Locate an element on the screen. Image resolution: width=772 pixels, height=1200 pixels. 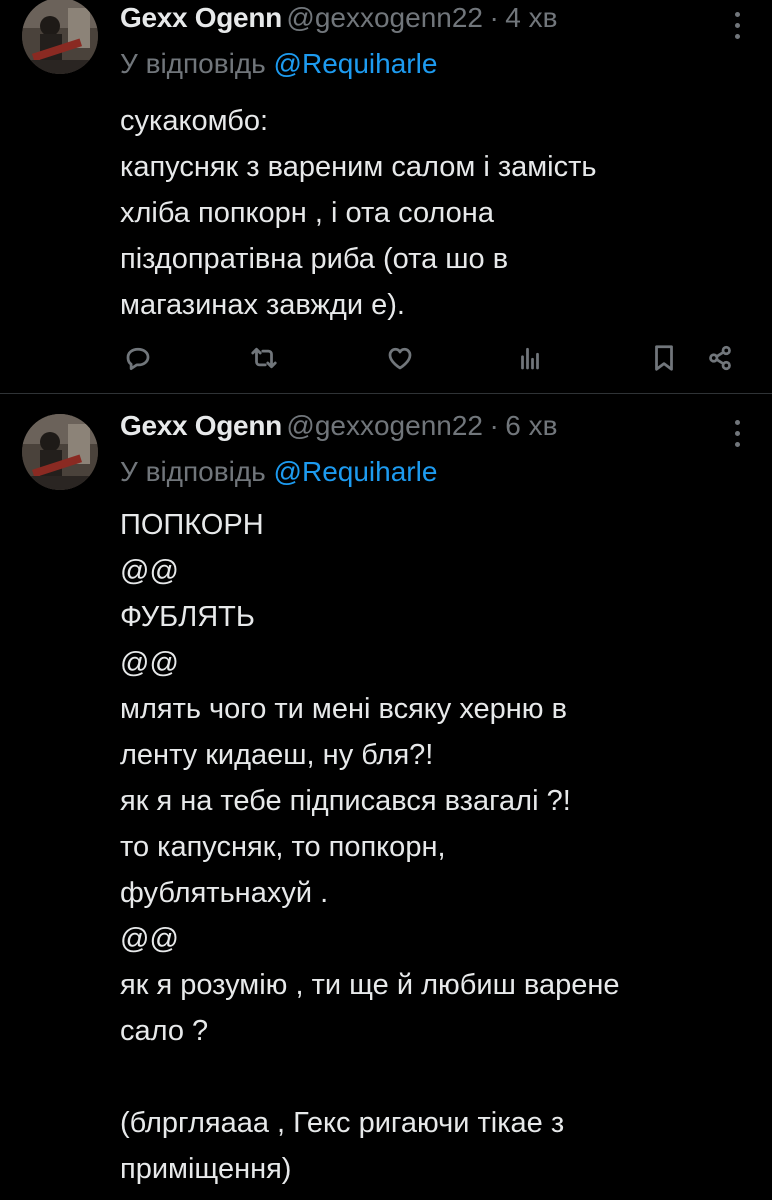
bookmark-icon is located at coordinates (664, 358).